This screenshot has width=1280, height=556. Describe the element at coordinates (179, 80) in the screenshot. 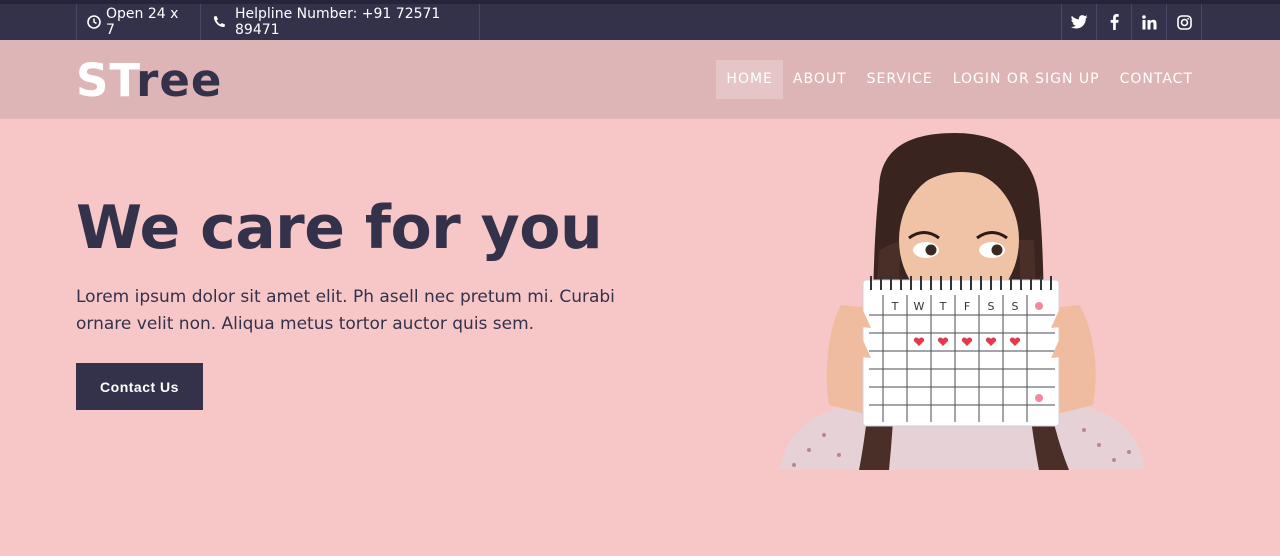

I see `brand-part-2: ree` at that location.